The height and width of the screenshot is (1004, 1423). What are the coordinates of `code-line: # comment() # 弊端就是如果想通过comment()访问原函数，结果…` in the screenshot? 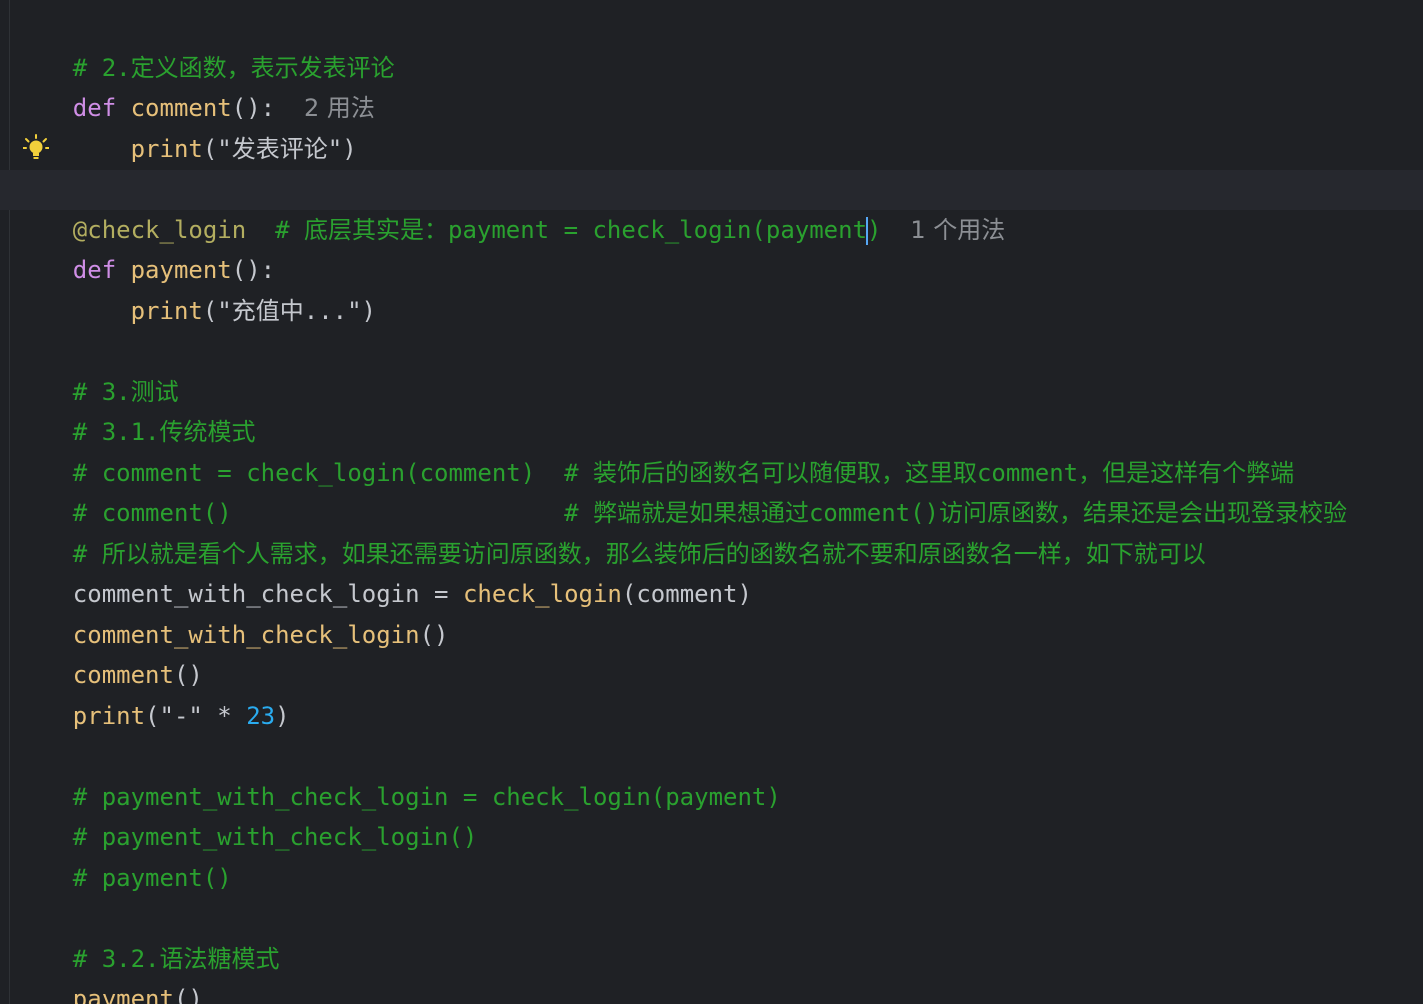 It's located at (711, 490).